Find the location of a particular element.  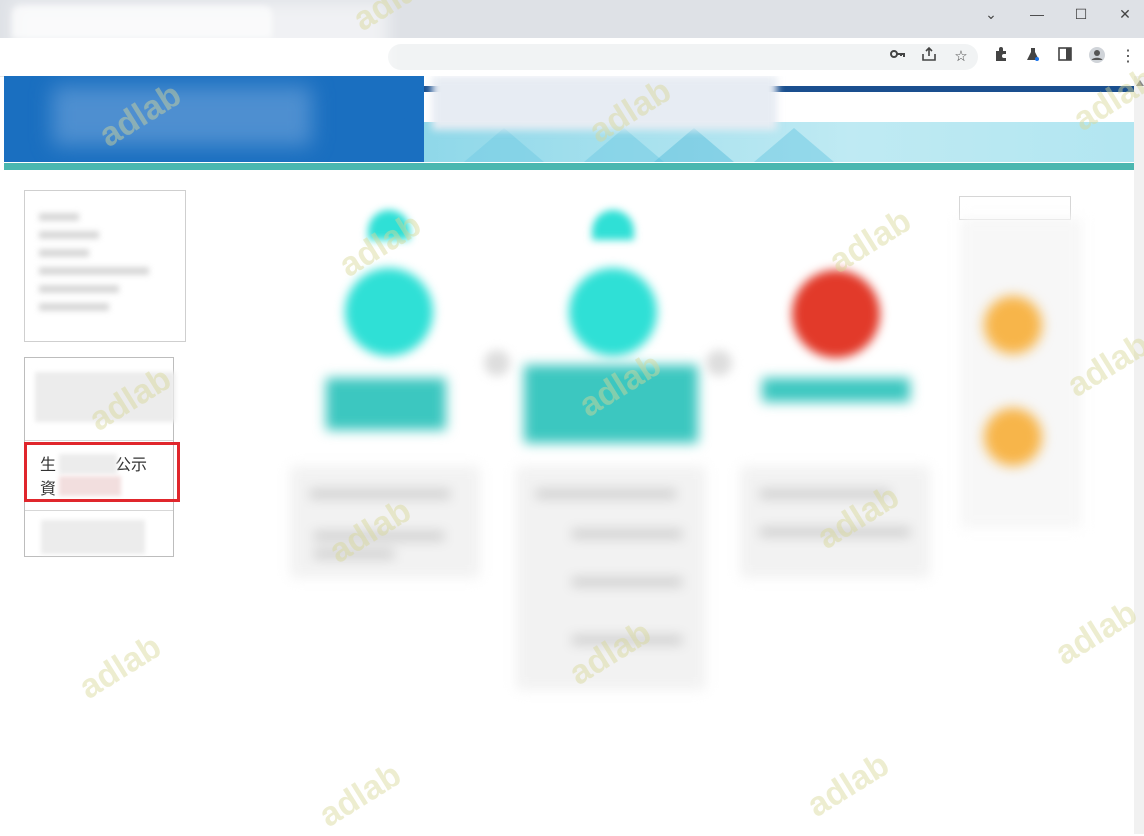

step-1-icon is located at coordinates (389, 312).